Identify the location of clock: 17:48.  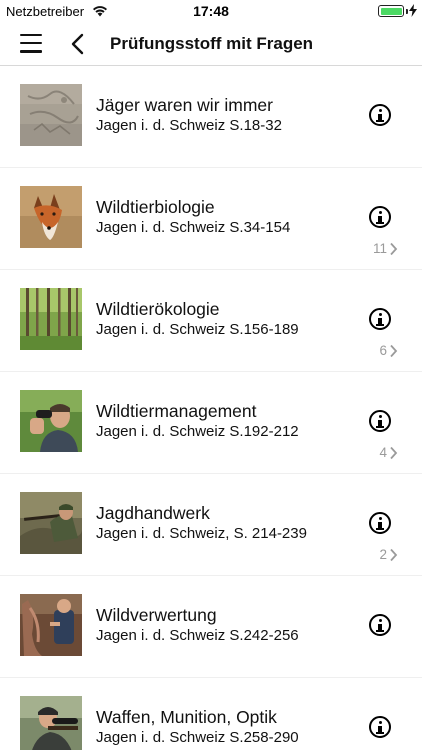
(211, 11).